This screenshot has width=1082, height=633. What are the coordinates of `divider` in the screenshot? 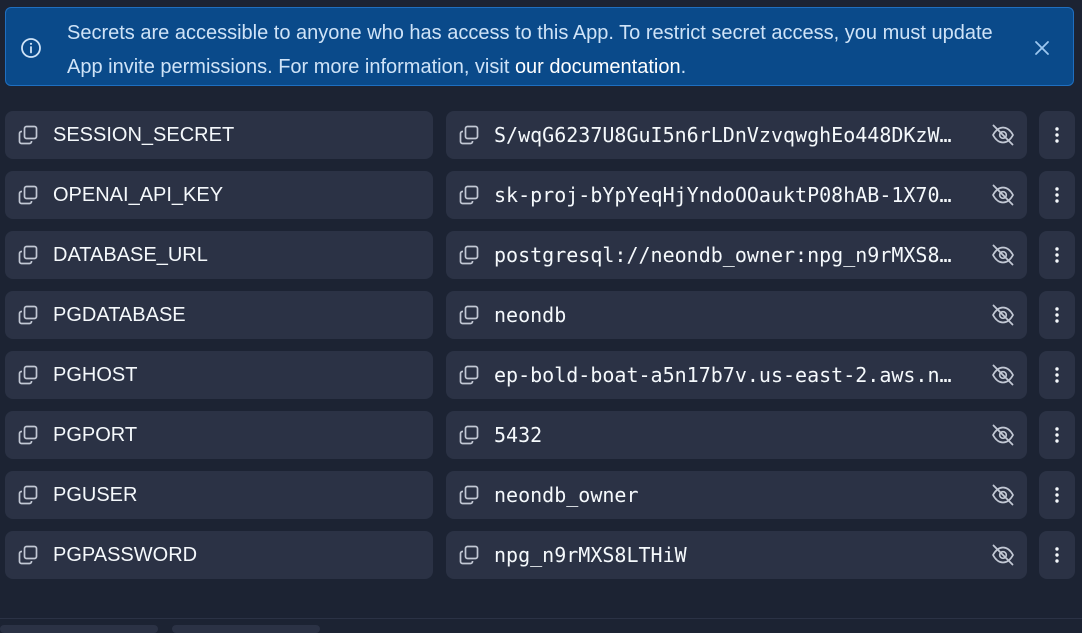 It's located at (541, 618).